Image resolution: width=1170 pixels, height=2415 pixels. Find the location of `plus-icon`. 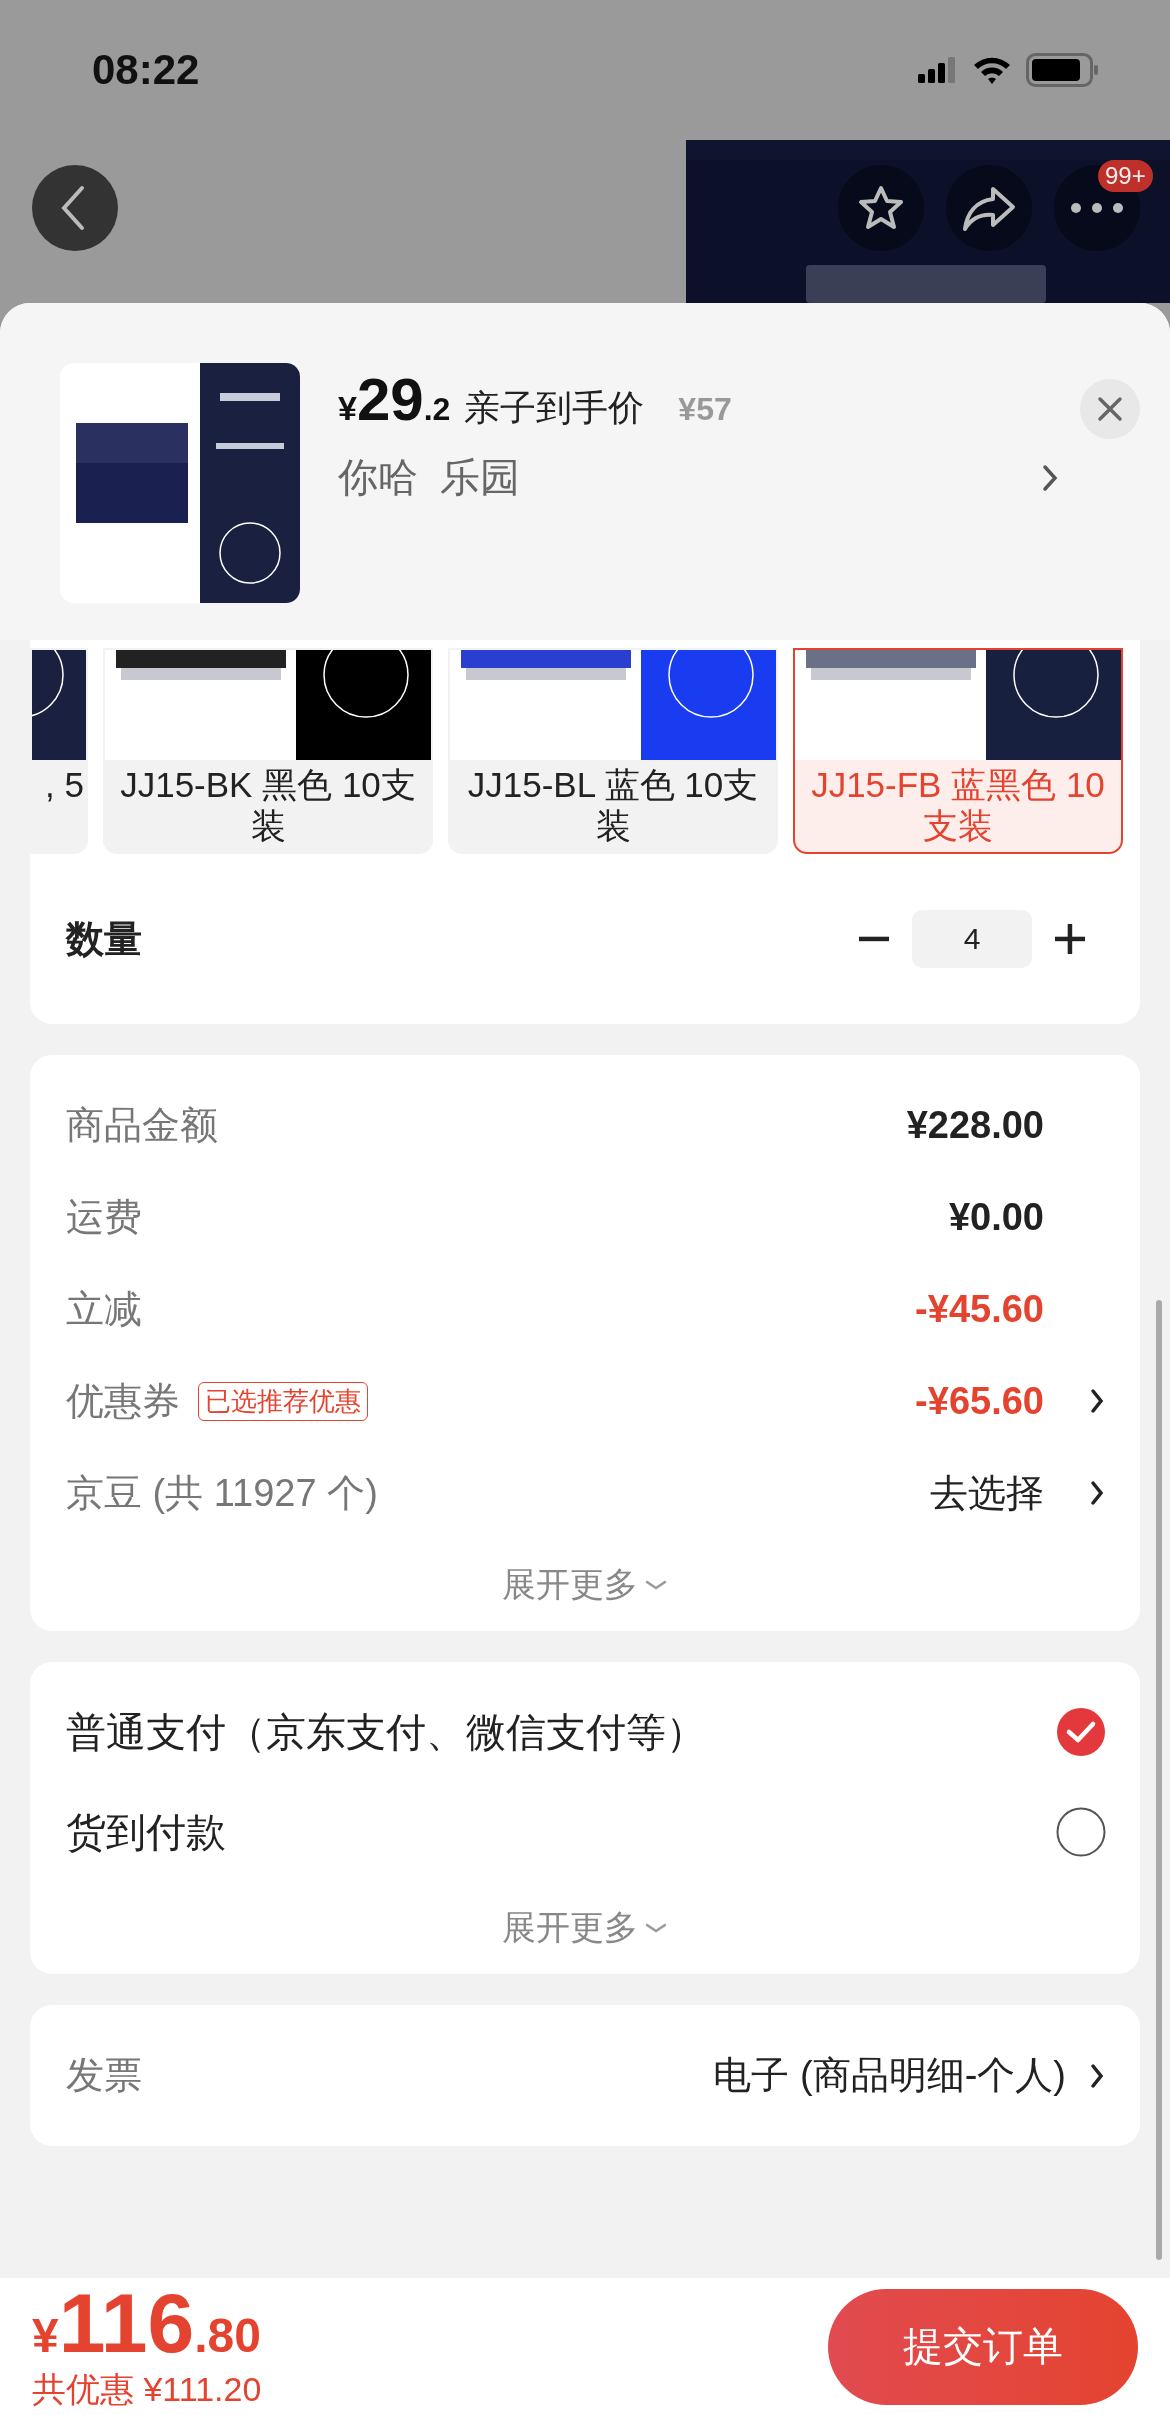

plus-icon is located at coordinates (1070, 939).